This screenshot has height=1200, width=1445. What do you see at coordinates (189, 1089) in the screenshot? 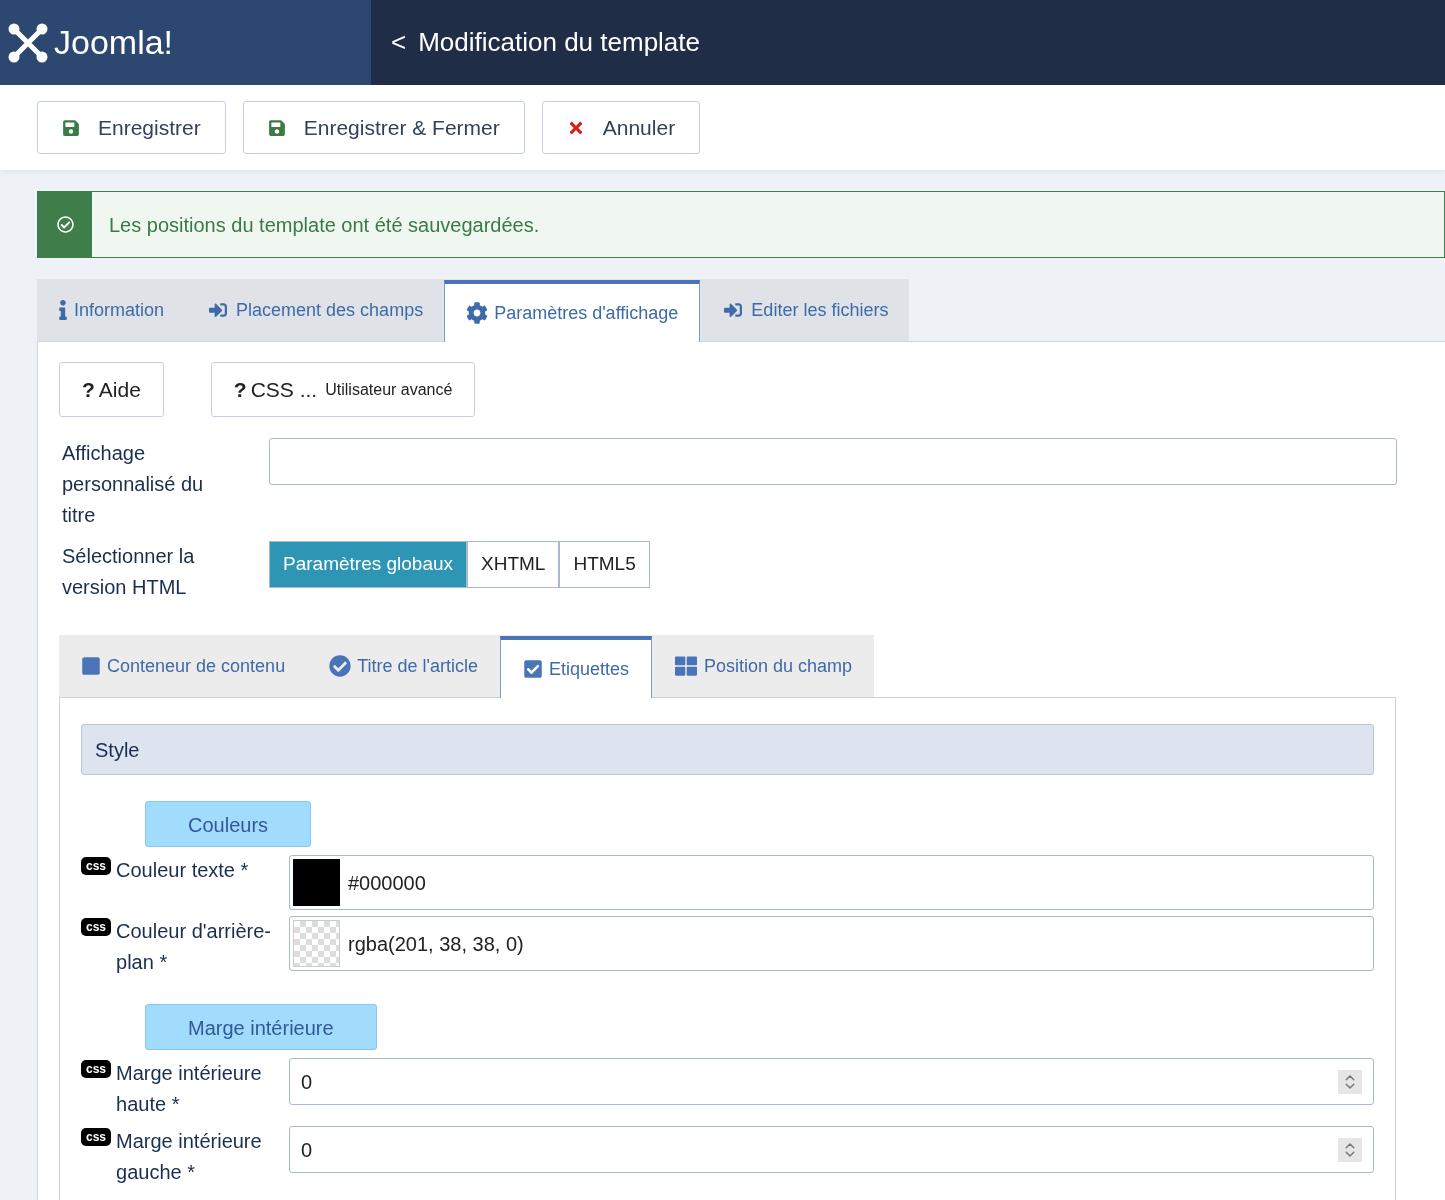
I see `field-label: Marge intérieure haute *` at bounding box center [189, 1089].